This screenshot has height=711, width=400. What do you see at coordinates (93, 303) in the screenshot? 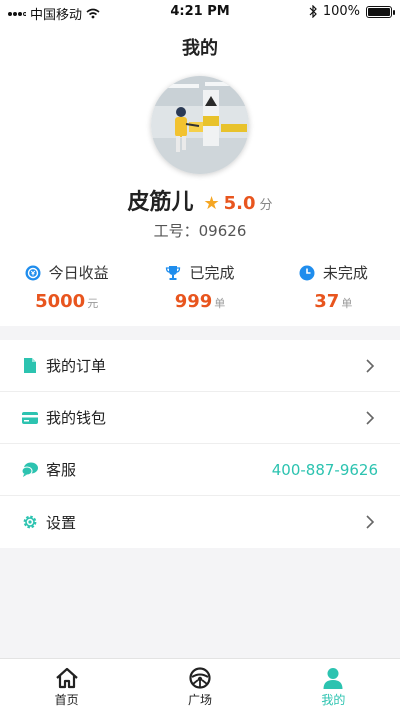
I see `stat-unit: 元` at bounding box center [93, 303].